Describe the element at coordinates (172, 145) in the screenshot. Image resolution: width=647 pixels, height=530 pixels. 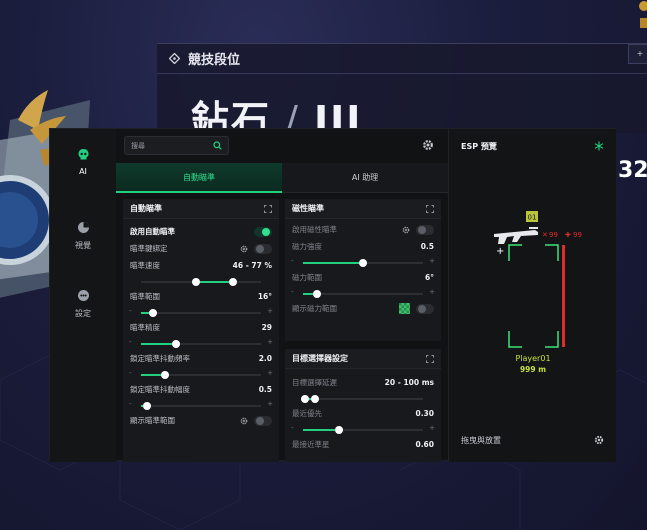
I see `search-input` at that location.